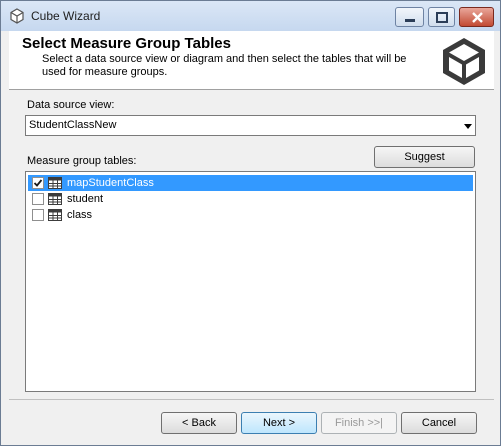 The height and width of the screenshot is (446, 501). Describe the element at coordinates (82, 161) in the screenshot. I see `measure-group-tables-label: Measure group tables:` at that location.